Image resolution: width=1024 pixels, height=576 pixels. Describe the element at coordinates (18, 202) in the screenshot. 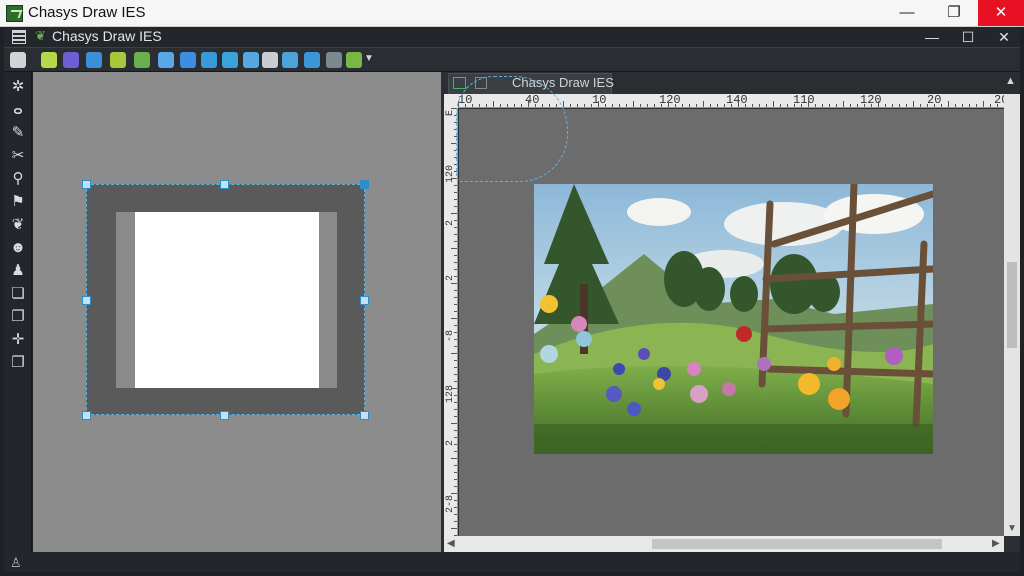

I see `paint-tool-icon: ⚑` at that location.